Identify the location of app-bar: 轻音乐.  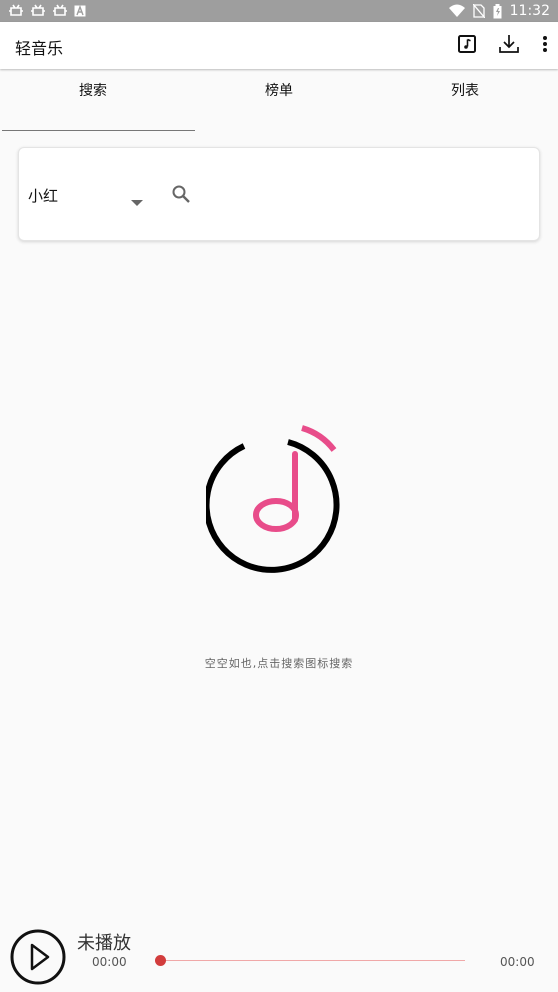
(279, 45).